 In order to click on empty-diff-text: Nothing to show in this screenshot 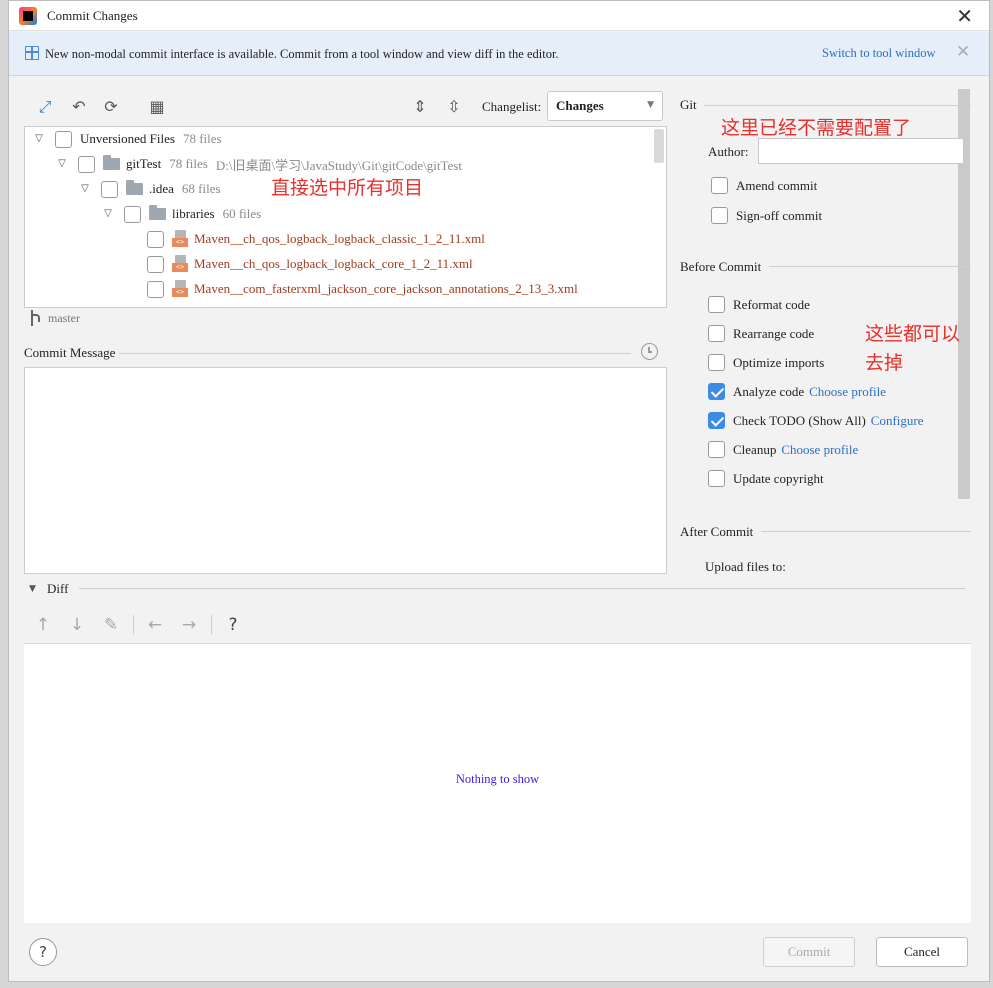, I will do `click(497, 779)`.